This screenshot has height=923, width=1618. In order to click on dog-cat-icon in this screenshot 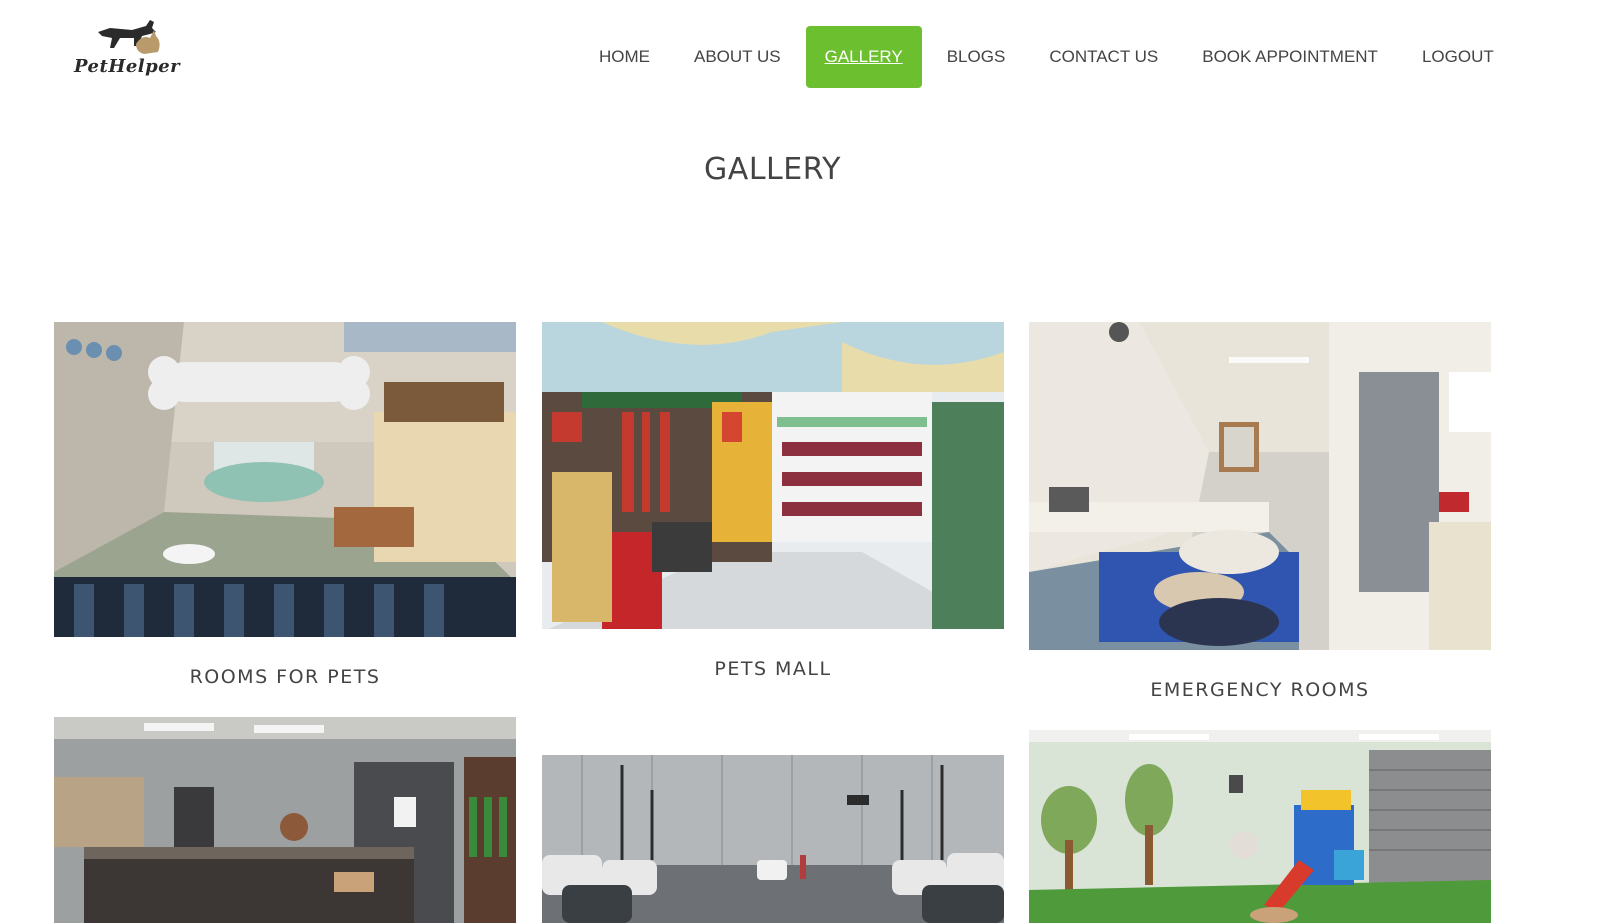, I will do `click(129, 37)`.